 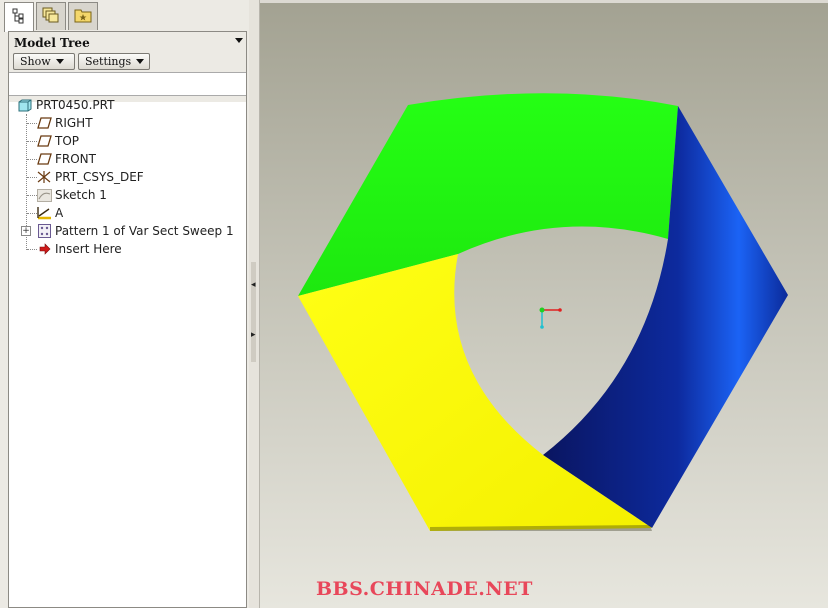 What do you see at coordinates (44, 249) in the screenshot?
I see `insert-arrow-icon` at bounding box center [44, 249].